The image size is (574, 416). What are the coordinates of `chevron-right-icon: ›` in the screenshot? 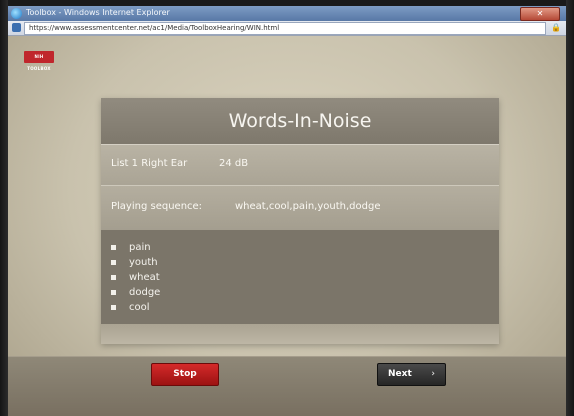 It's located at (433, 374).